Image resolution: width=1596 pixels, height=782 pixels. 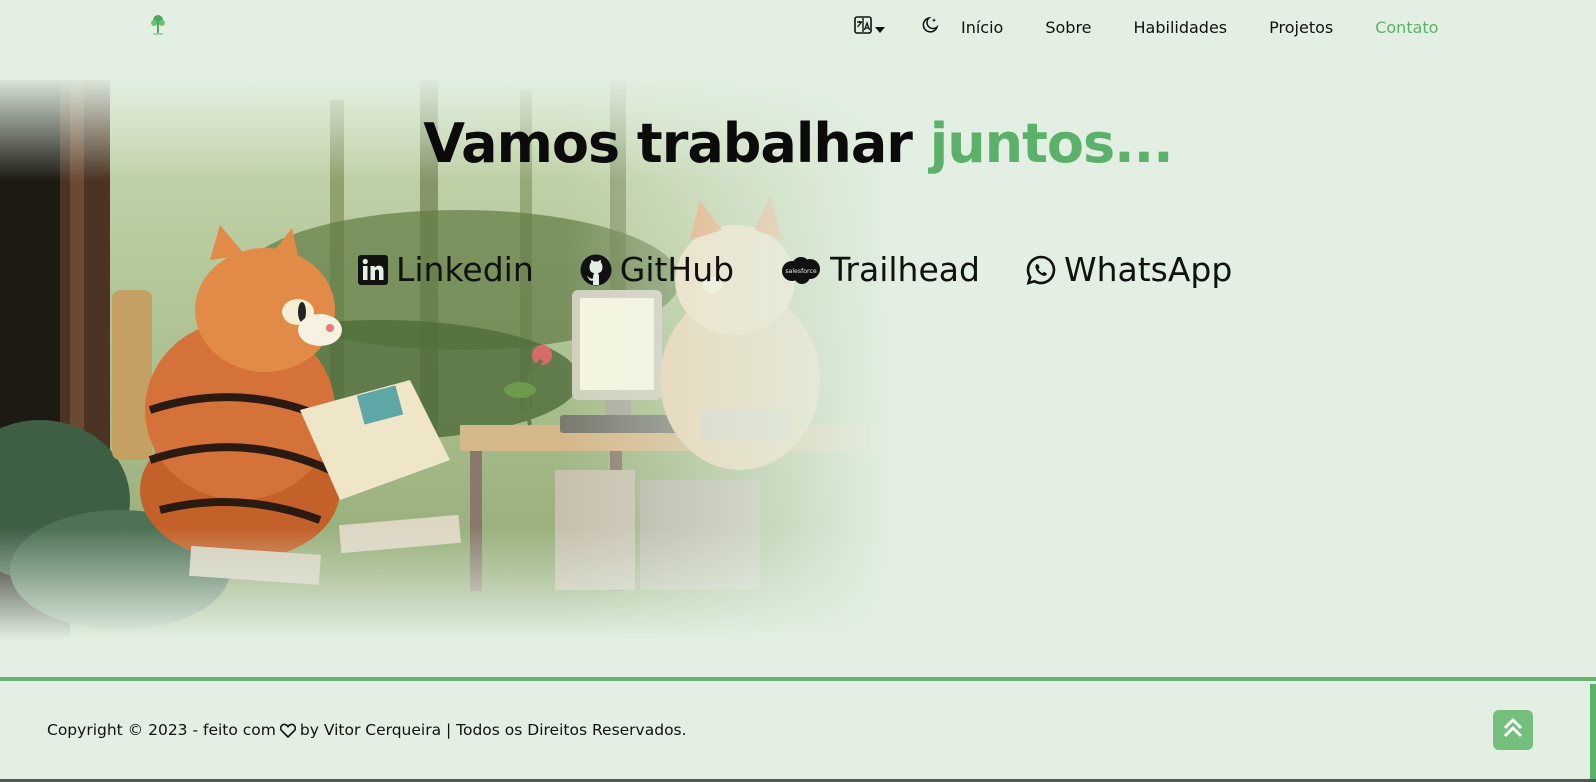 What do you see at coordinates (982, 27) in the screenshot?
I see `nav-inicio: Início` at bounding box center [982, 27].